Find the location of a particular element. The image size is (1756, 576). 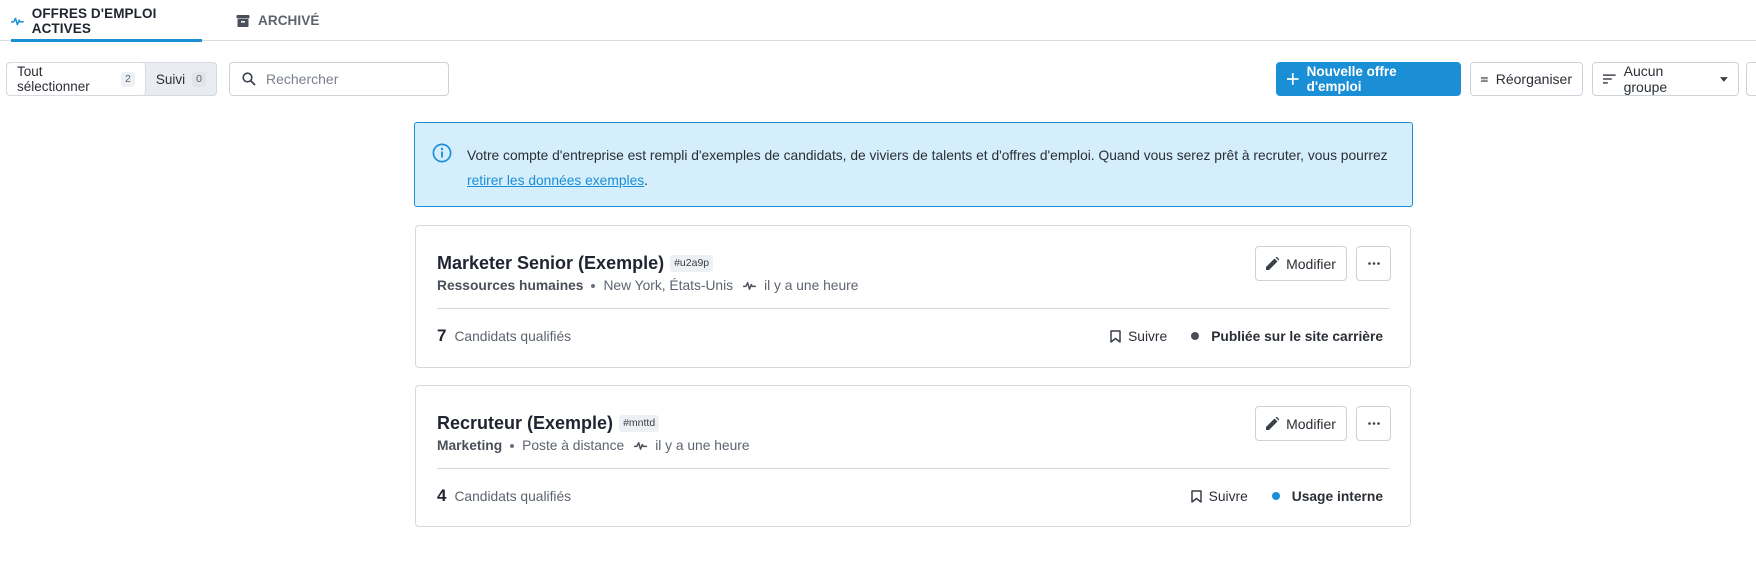

group-label: Aucun groupe is located at coordinates (1645, 79).